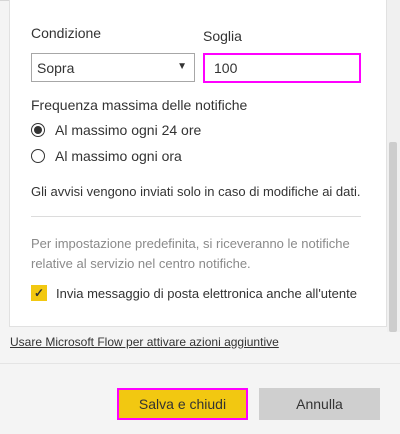 This screenshot has width=400, height=434. What do you see at coordinates (182, 404) in the screenshot?
I see `save-and-close-button: Salva e chiudi` at bounding box center [182, 404].